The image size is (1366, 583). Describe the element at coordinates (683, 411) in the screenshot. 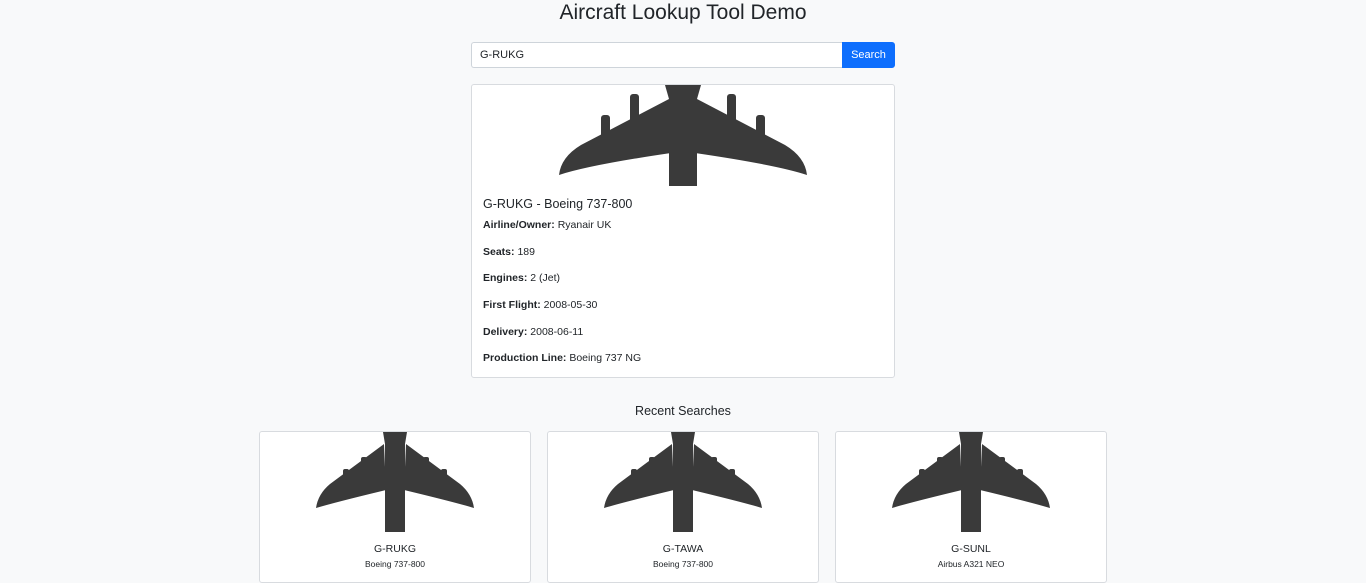

I see `recent-searches-title: Recent Searches` at that location.